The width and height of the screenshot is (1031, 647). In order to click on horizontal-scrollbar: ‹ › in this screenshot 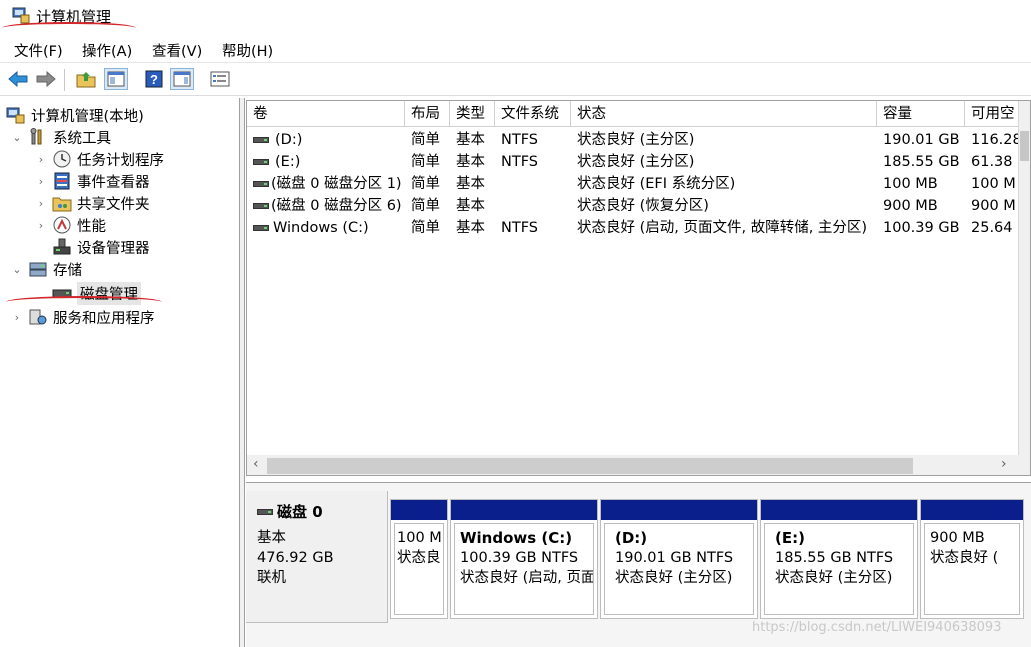, I will do `click(633, 465)`.